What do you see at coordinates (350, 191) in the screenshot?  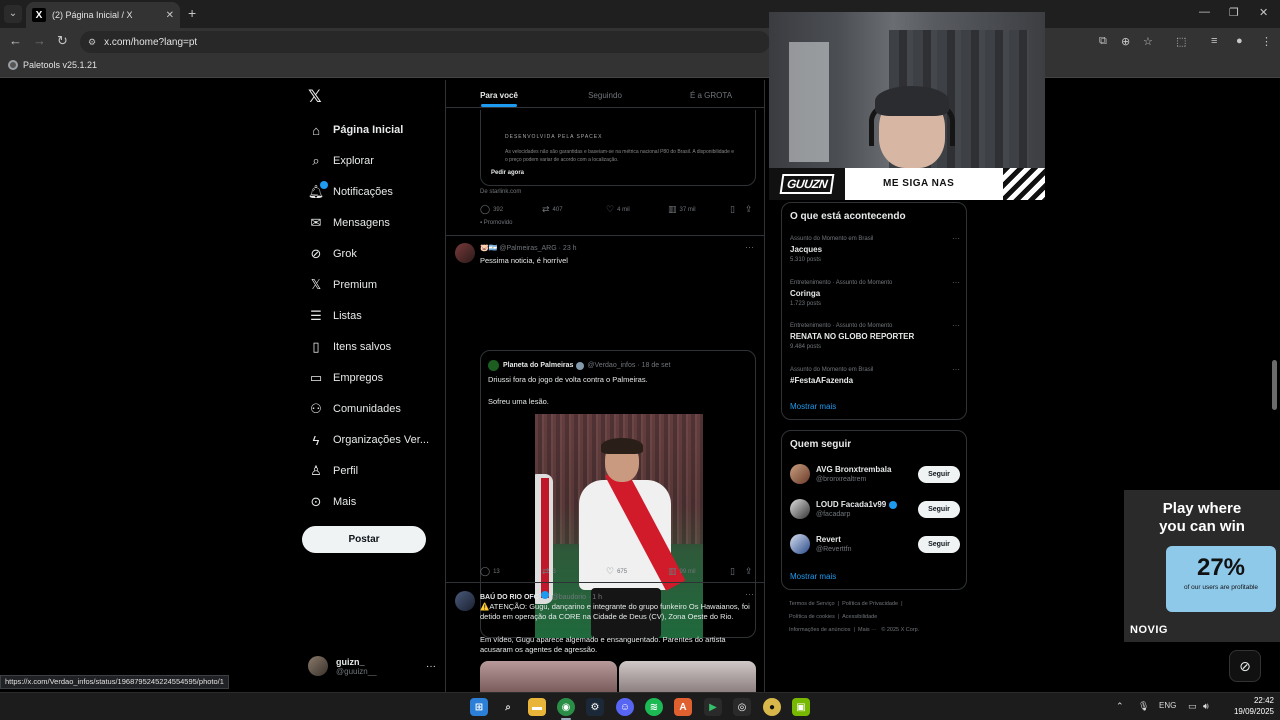 I see `nav-item-notifications: 🔔︎ Notificações` at bounding box center [350, 191].